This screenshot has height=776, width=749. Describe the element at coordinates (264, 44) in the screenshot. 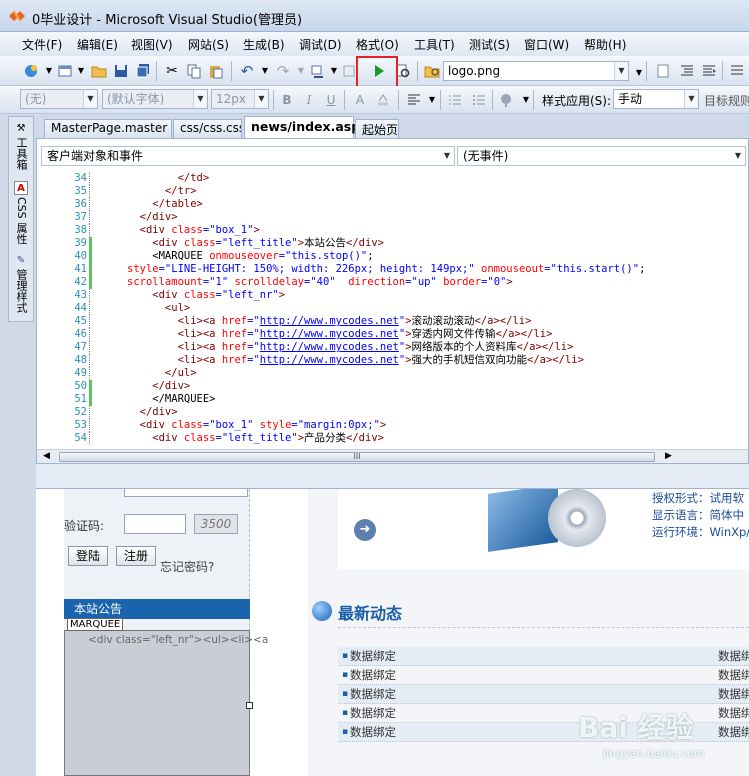

I see `menu-build: 生成(B)` at that location.